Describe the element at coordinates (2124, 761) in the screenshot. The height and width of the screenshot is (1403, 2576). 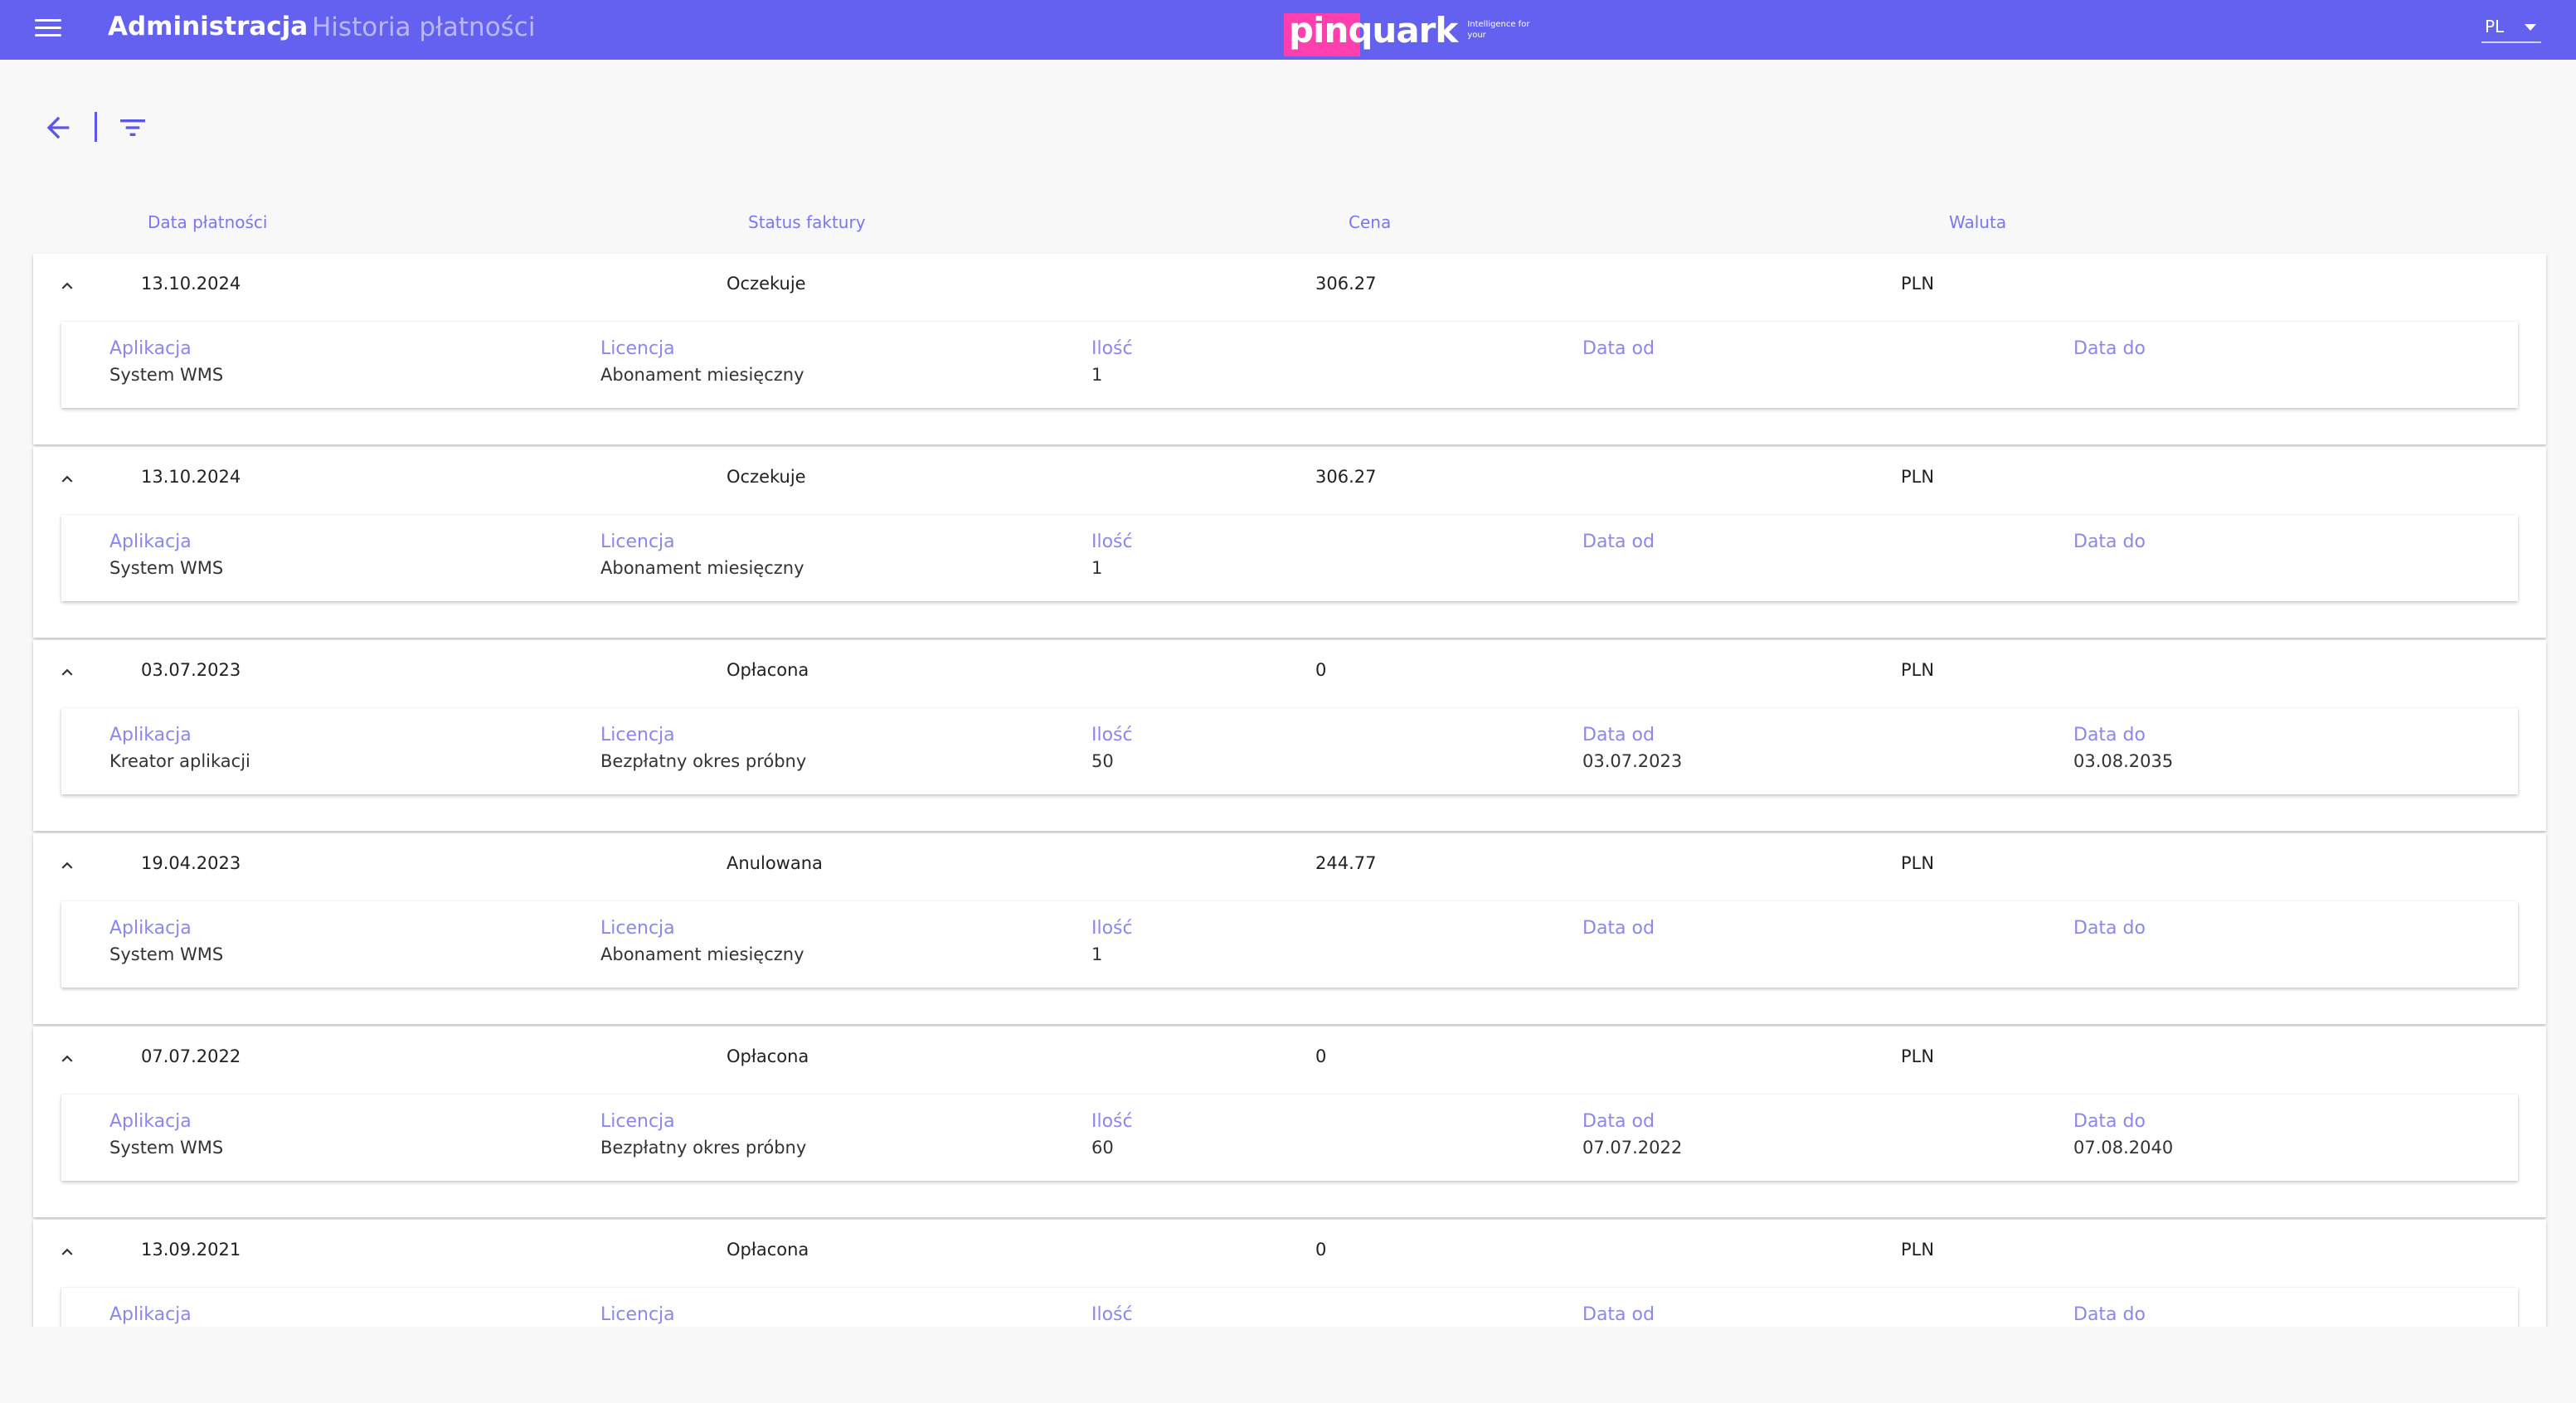
I see `value-date-to: 03.08.2035` at that location.